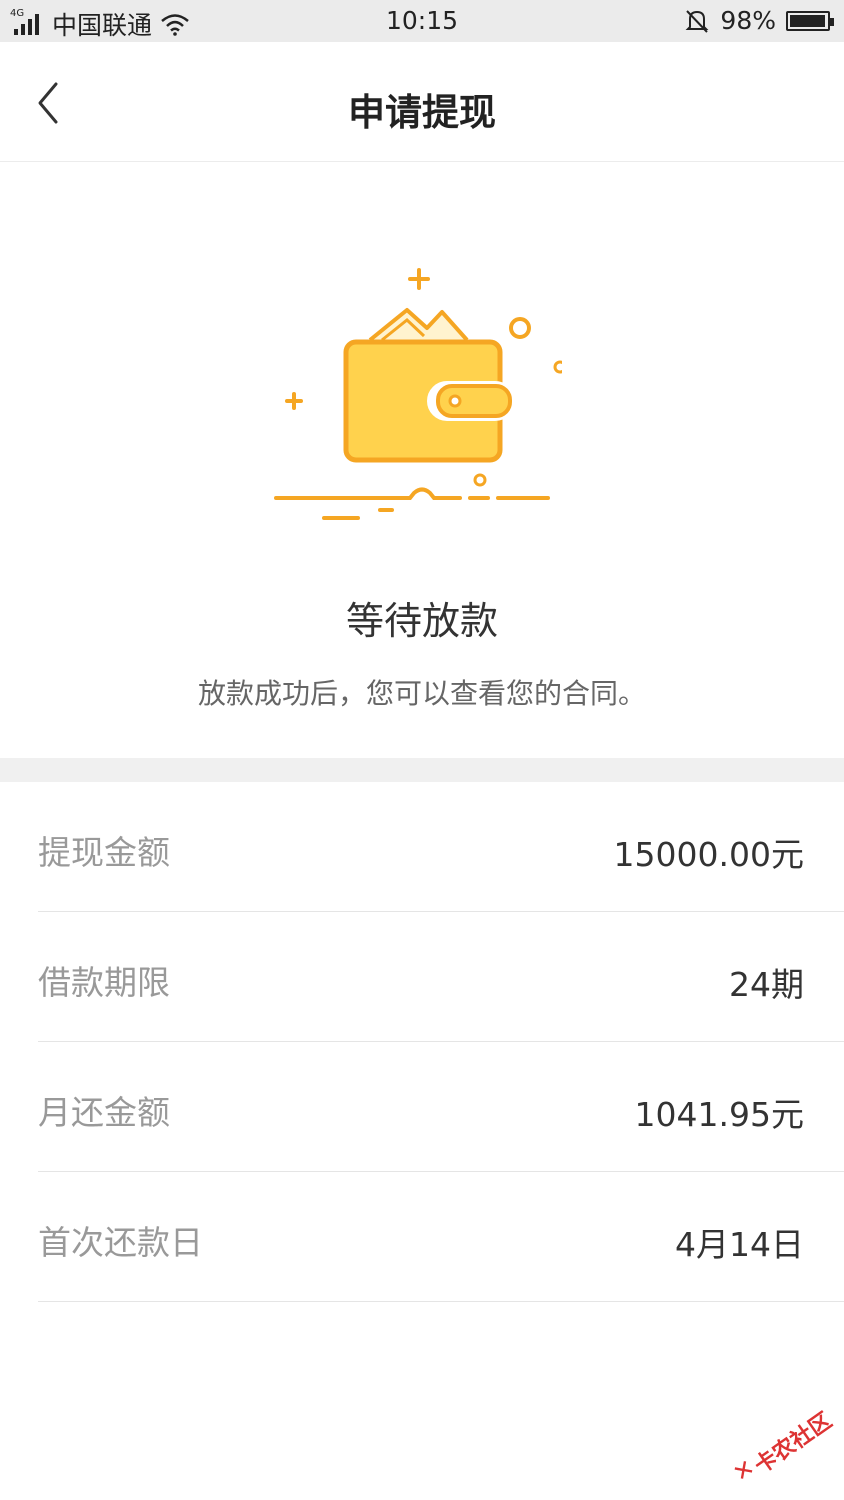 The width and height of the screenshot is (844, 1500). What do you see at coordinates (441, 1237) in the screenshot?
I see `detail-row-first-repayment: 首次还款日 4月14日` at bounding box center [441, 1237].